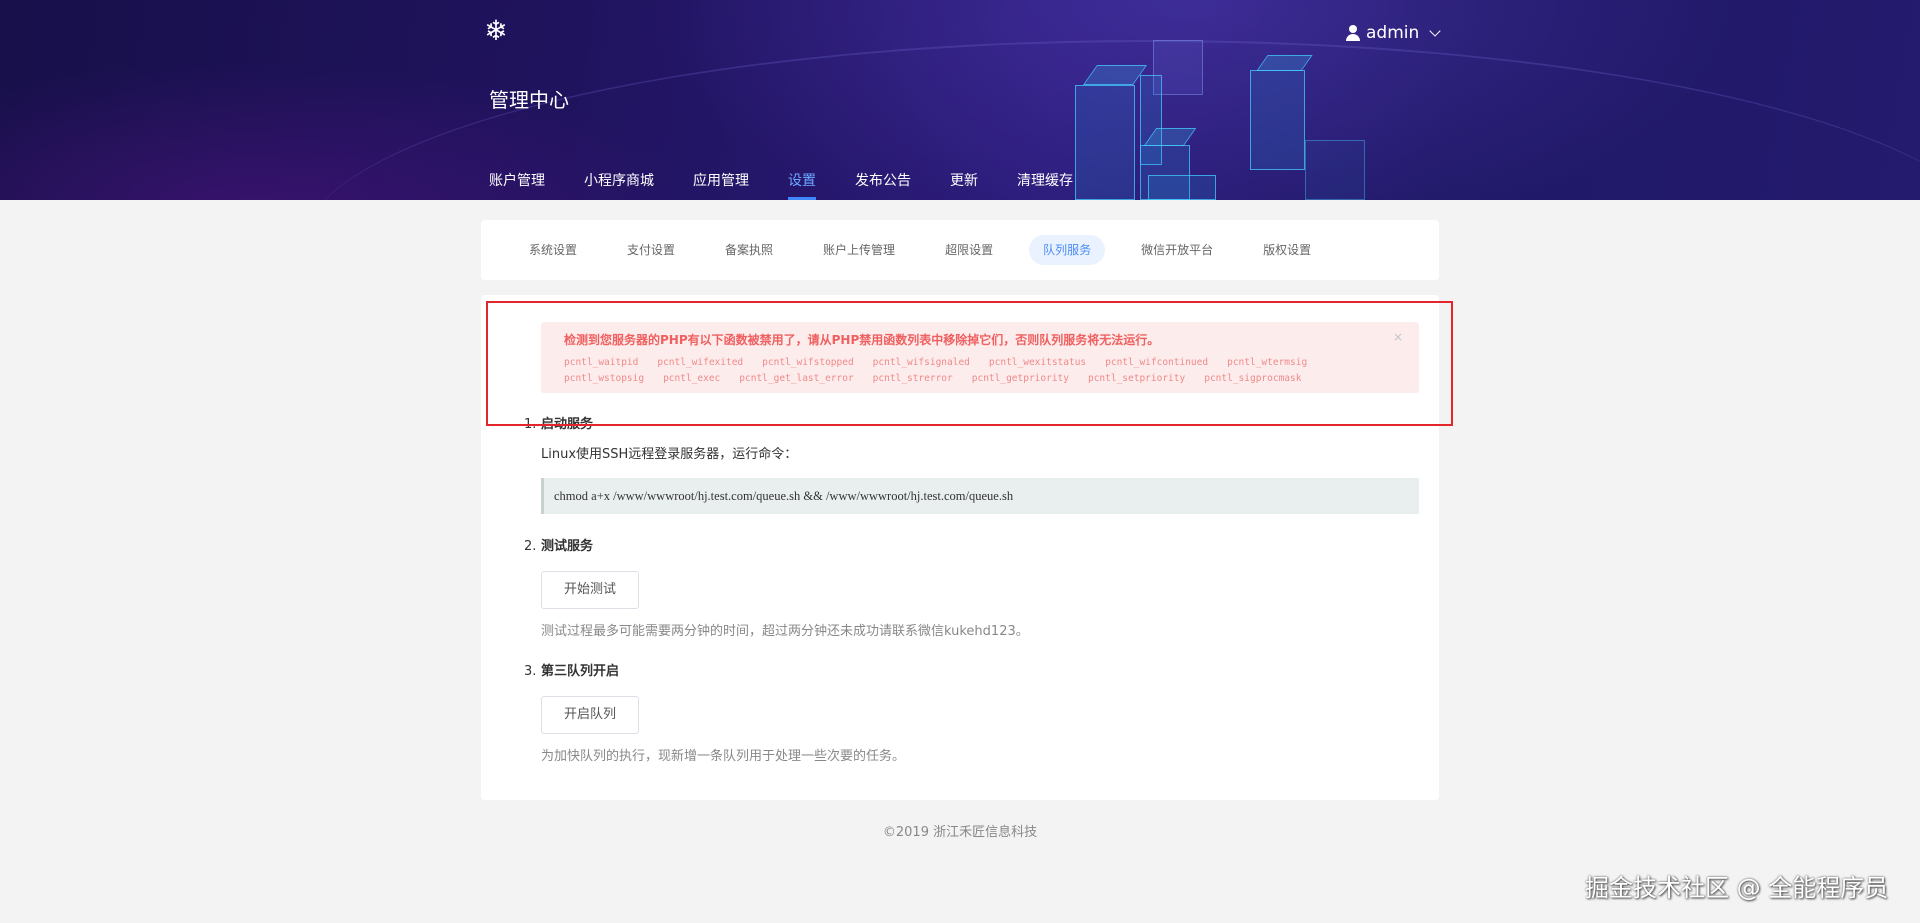 This screenshot has width=1920, height=923. Describe the element at coordinates (969, 250) in the screenshot. I see `tab-limit-settings: 超限设置` at that location.